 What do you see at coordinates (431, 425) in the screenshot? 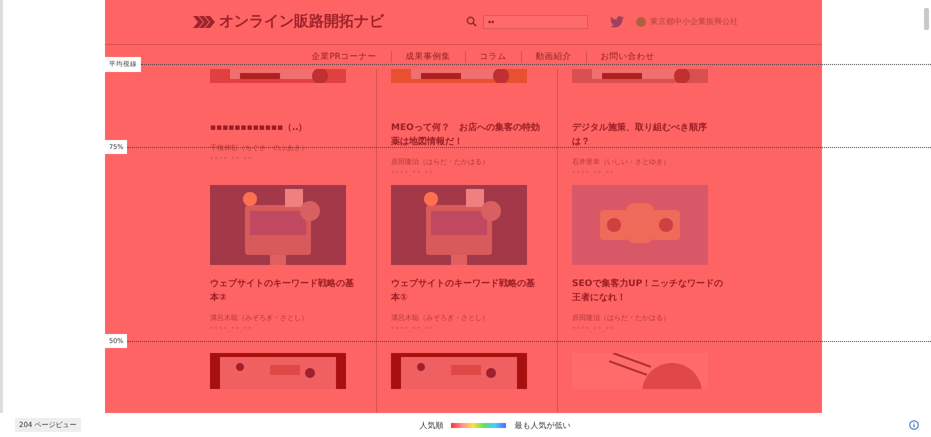
I see `legend-label: 人気順` at bounding box center [431, 425].